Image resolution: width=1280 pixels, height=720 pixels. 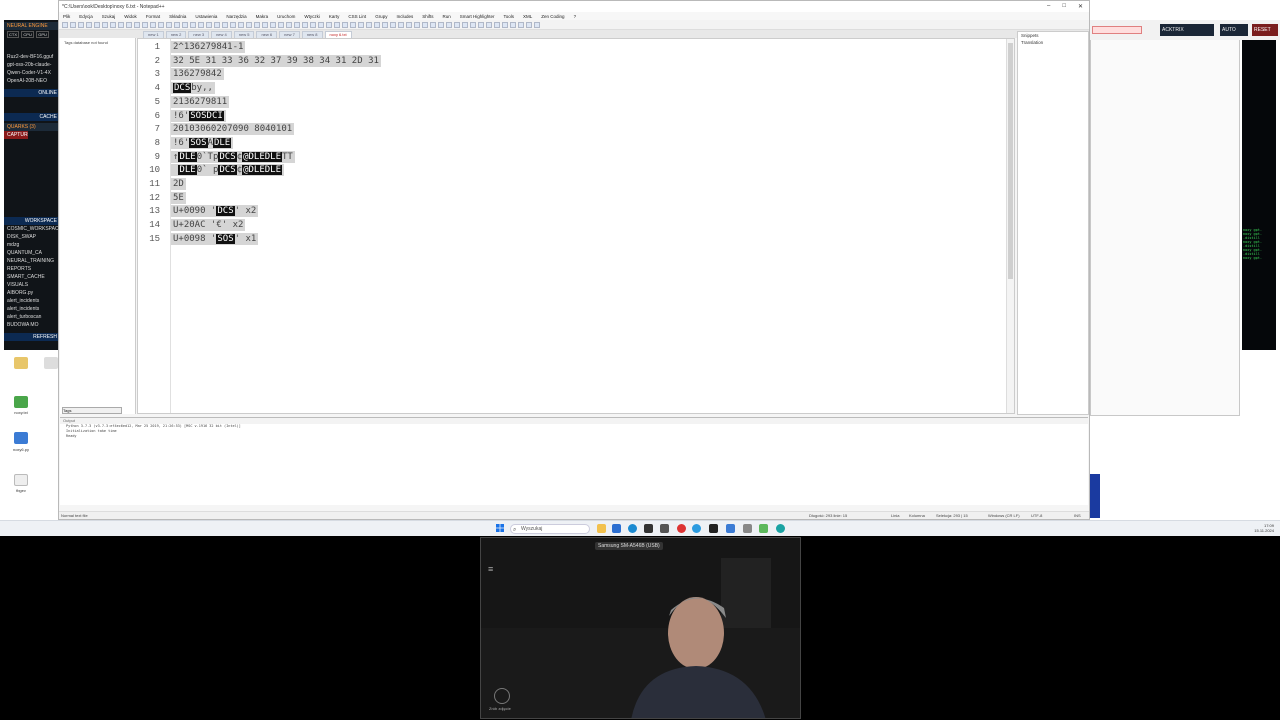 What do you see at coordinates (215, 238) in the screenshot?
I see `code-line: U+0098 'SOS' x1` at bounding box center [215, 238].